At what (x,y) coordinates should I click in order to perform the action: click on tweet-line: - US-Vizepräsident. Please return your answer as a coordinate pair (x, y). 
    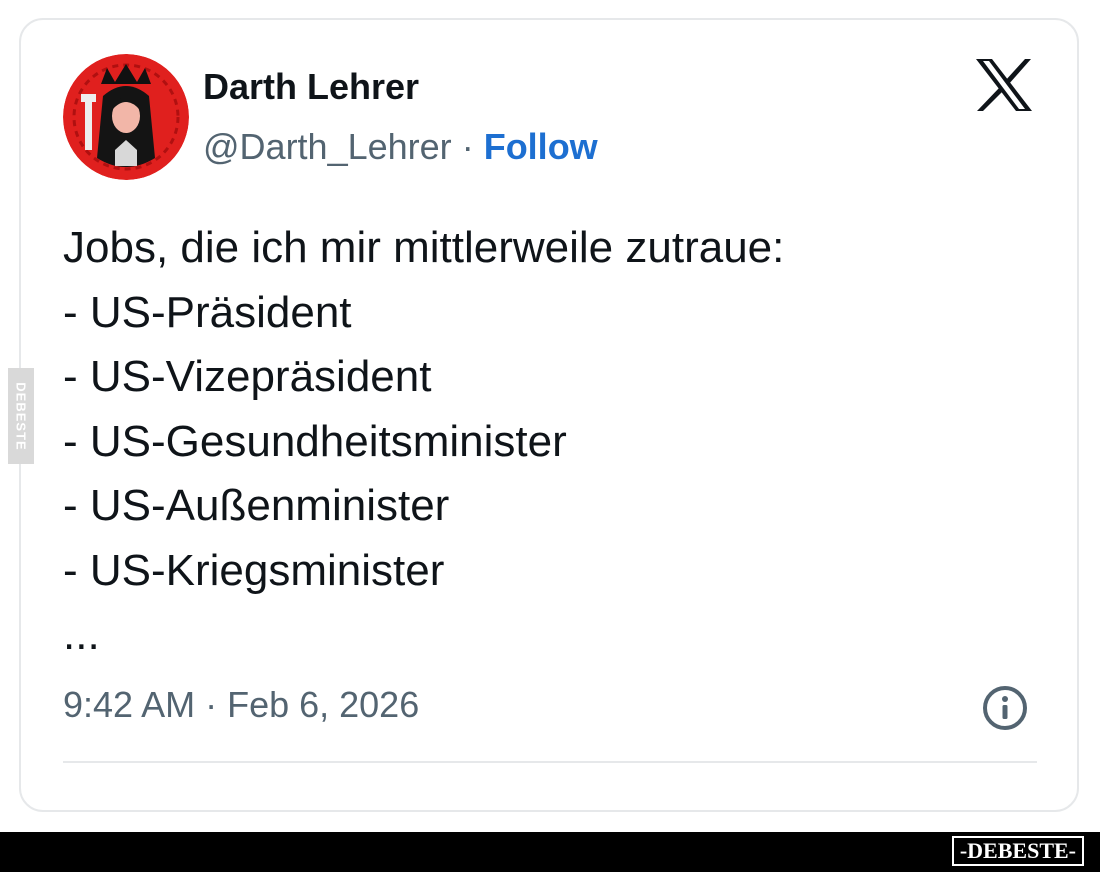
    Looking at the image, I should click on (247, 376).